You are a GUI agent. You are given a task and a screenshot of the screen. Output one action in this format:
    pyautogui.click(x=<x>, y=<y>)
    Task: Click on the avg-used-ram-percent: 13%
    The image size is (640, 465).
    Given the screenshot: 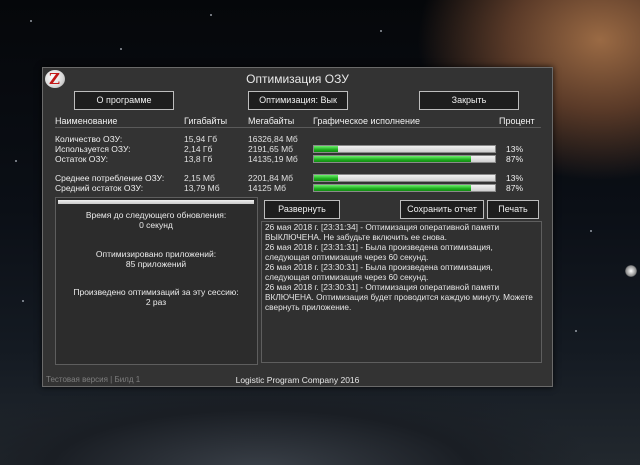 What is the action you would take?
    pyautogui.click(x=515, y=178)
    